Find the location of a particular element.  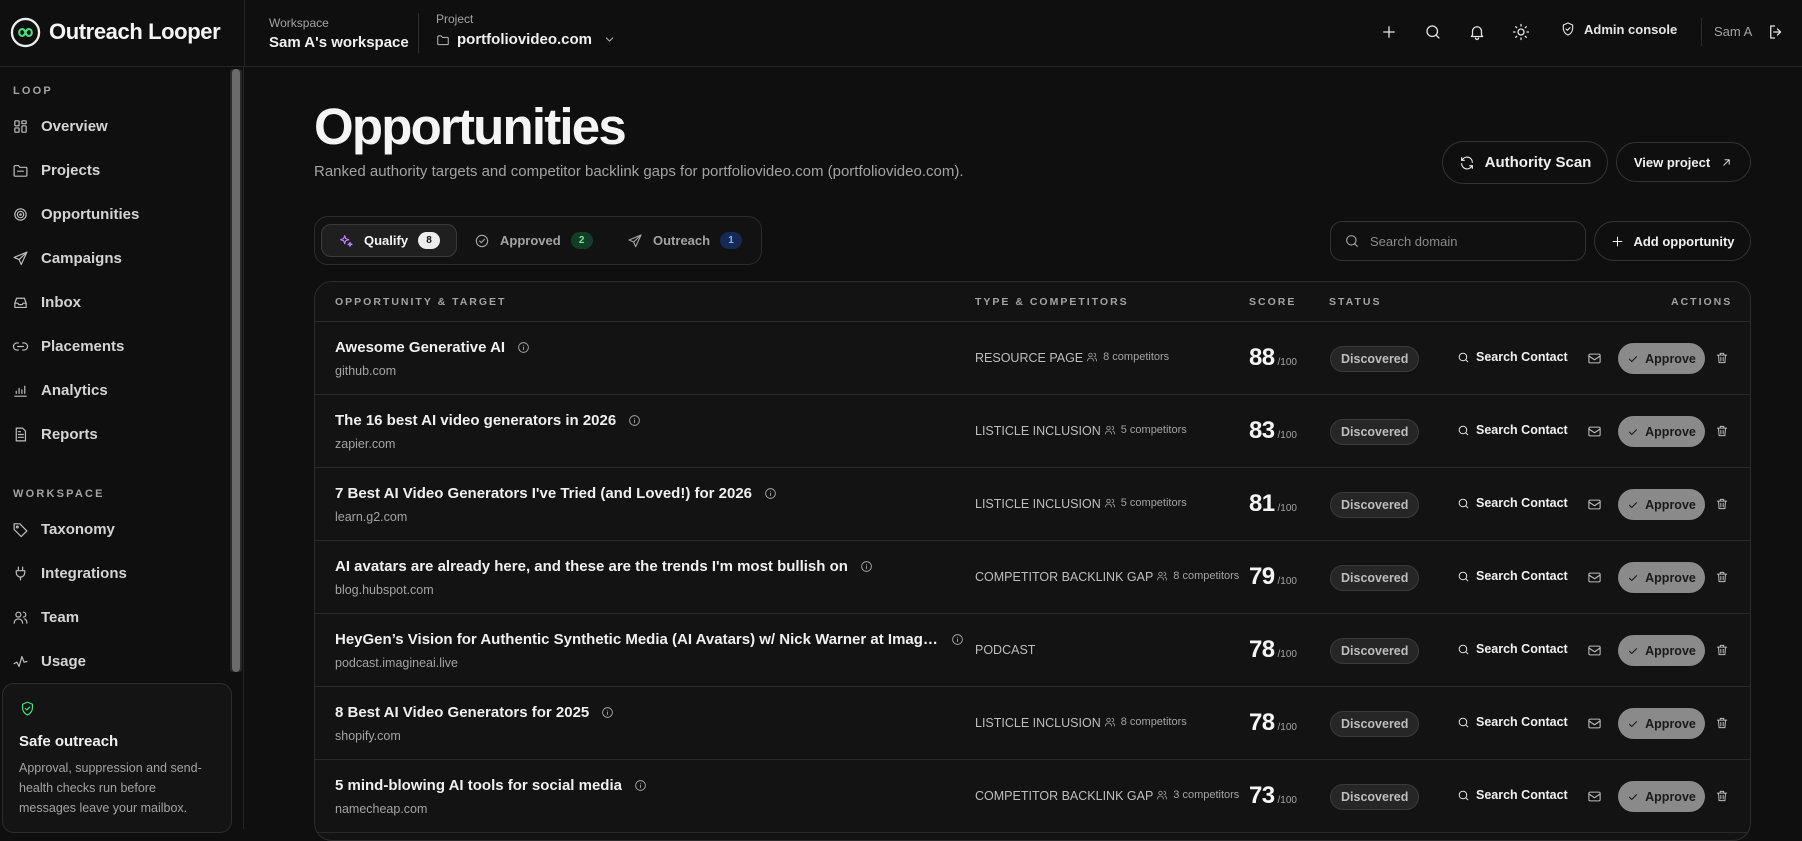

sidebar-scrollbar is located at coordinates (236, 370).